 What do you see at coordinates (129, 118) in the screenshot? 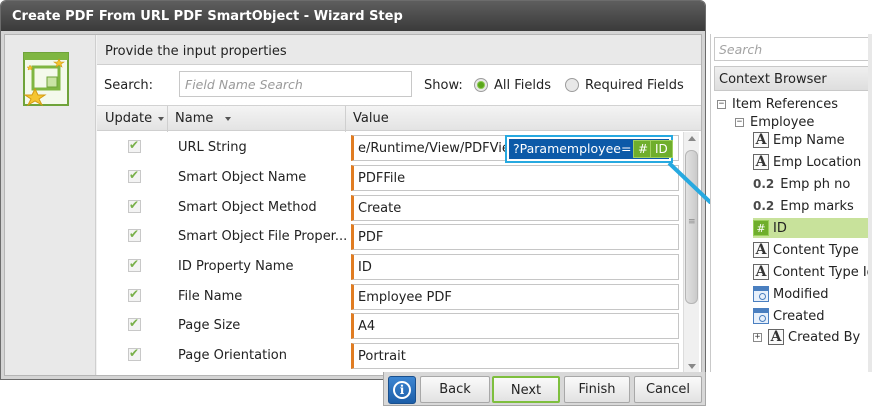
I see `column-update-label: Update` at bounding box center [129, 118].